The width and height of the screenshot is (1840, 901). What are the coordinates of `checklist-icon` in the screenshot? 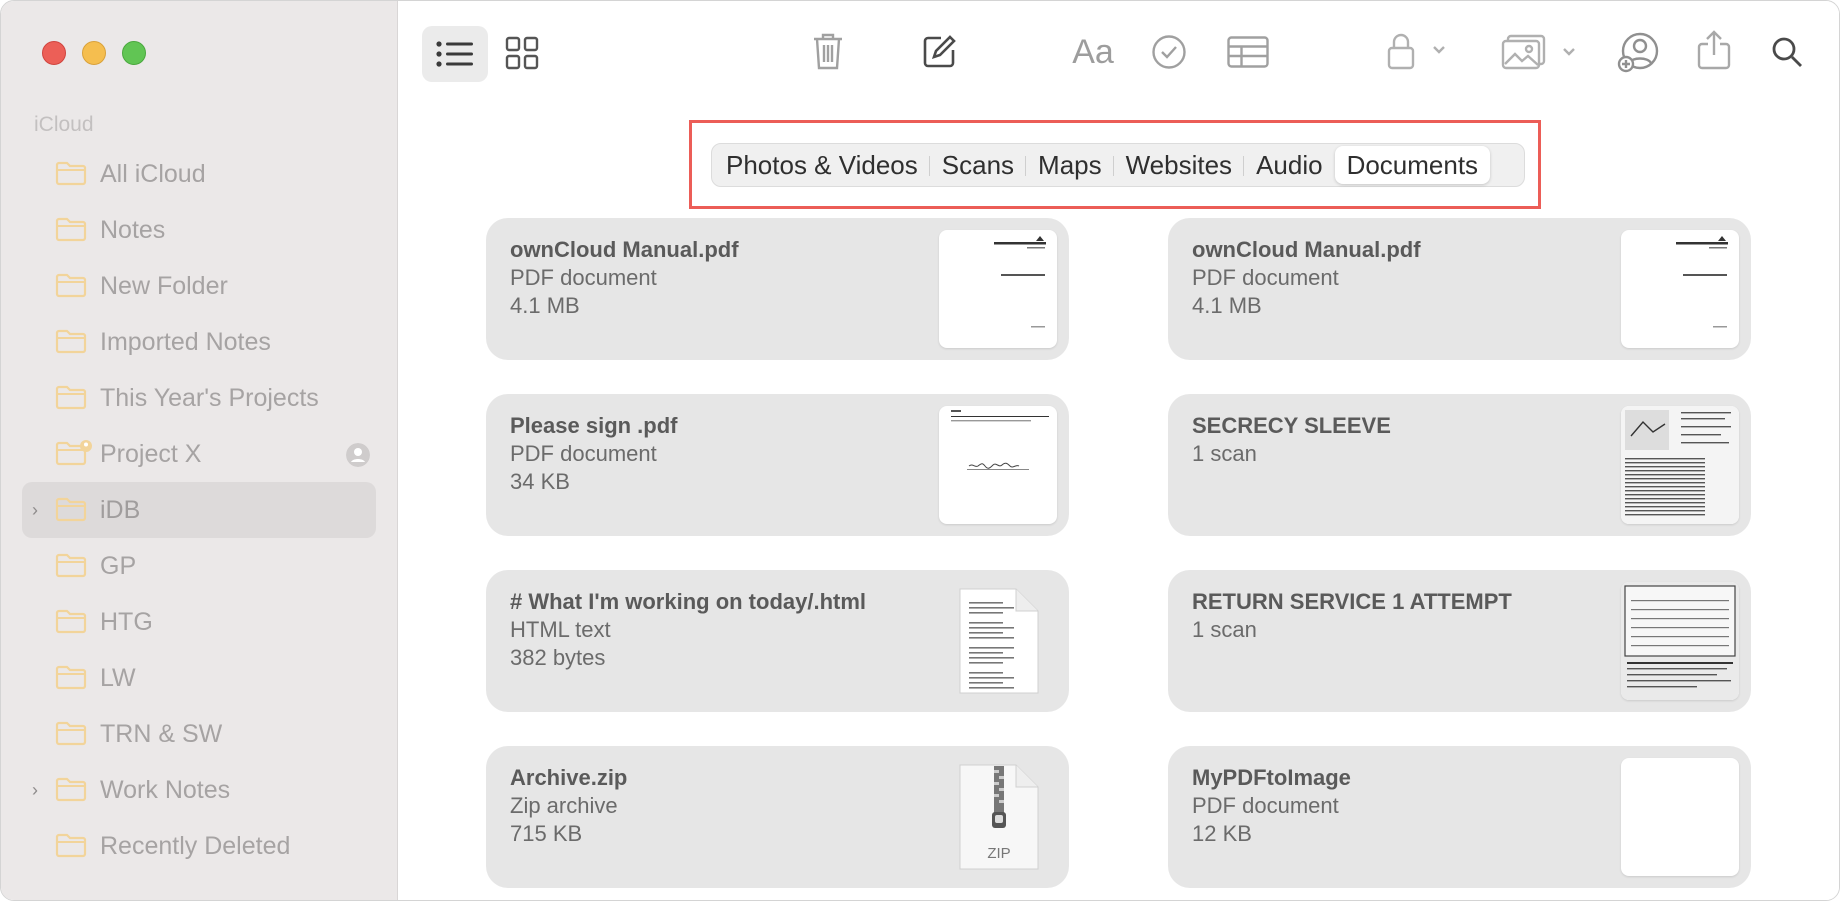 It's located at (1169, 52).